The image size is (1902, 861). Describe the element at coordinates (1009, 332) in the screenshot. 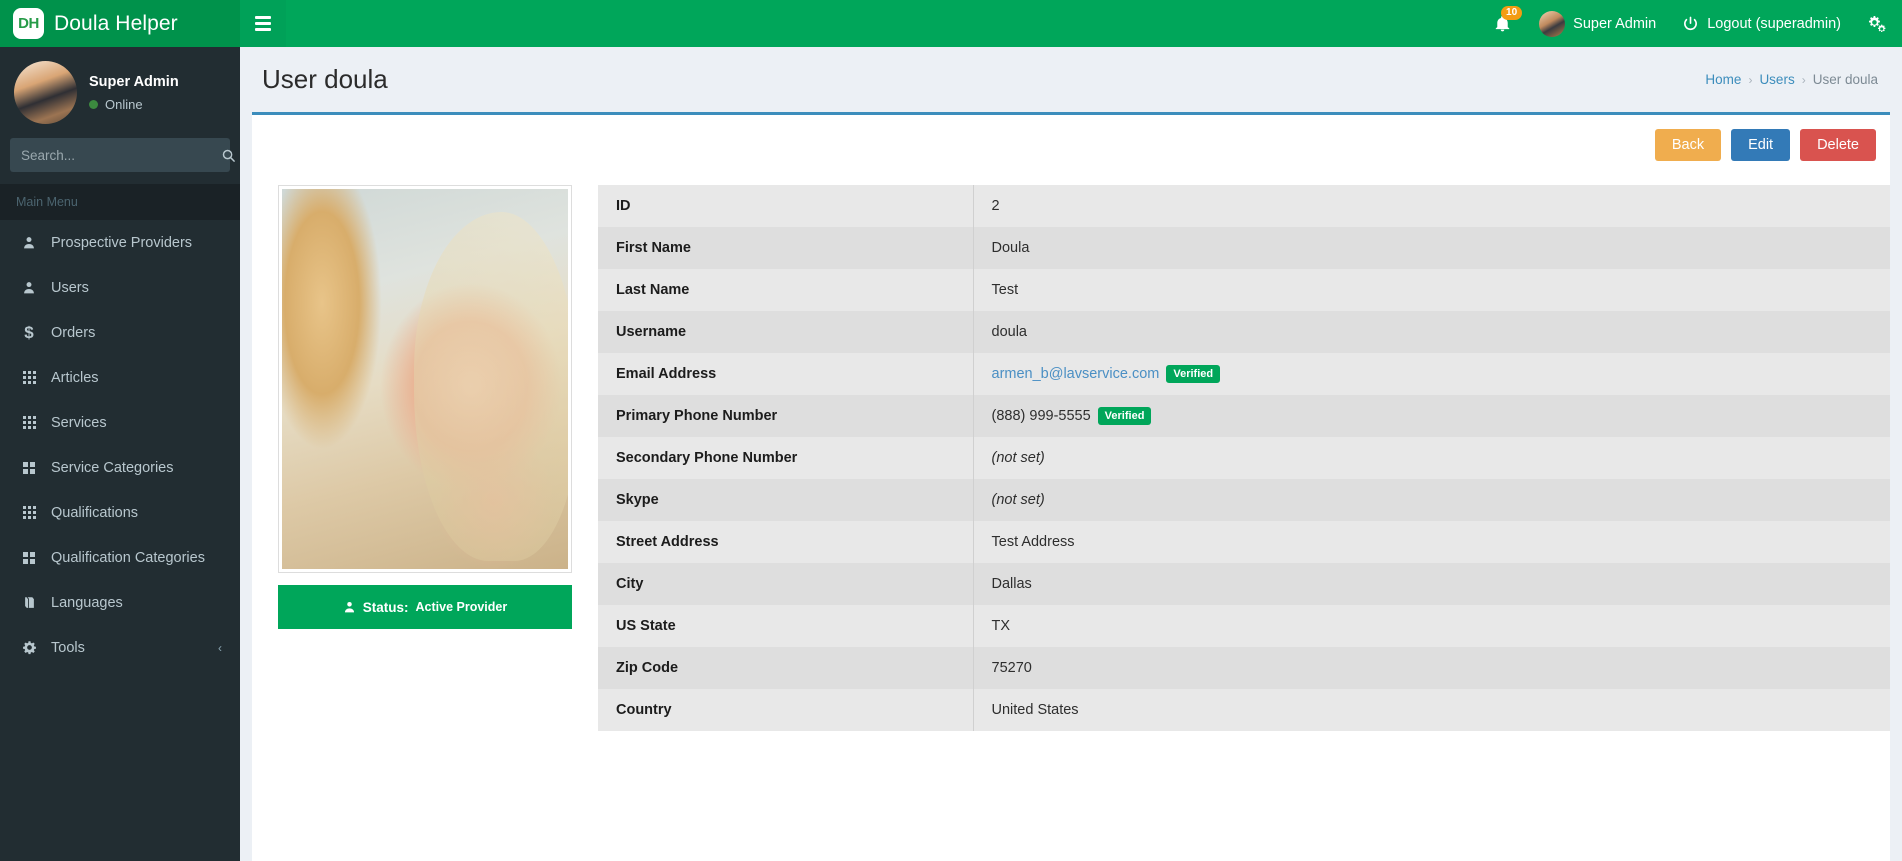

I see `row-value: doula` at that location.